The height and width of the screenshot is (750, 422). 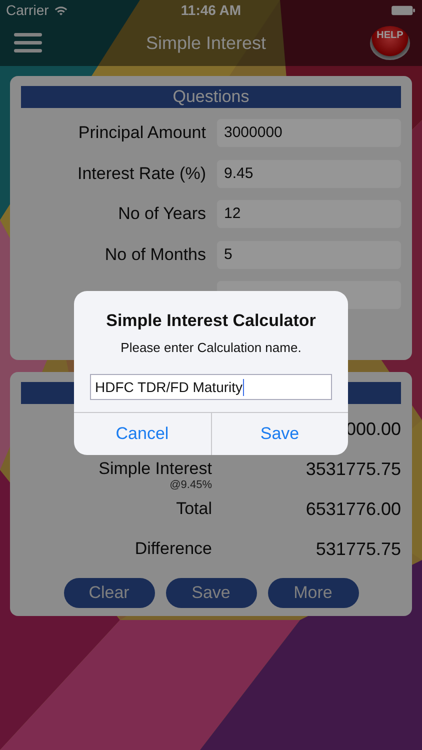 I want to click on dialog-title: Simple Interest Calculator, so click(x=211, y=321).